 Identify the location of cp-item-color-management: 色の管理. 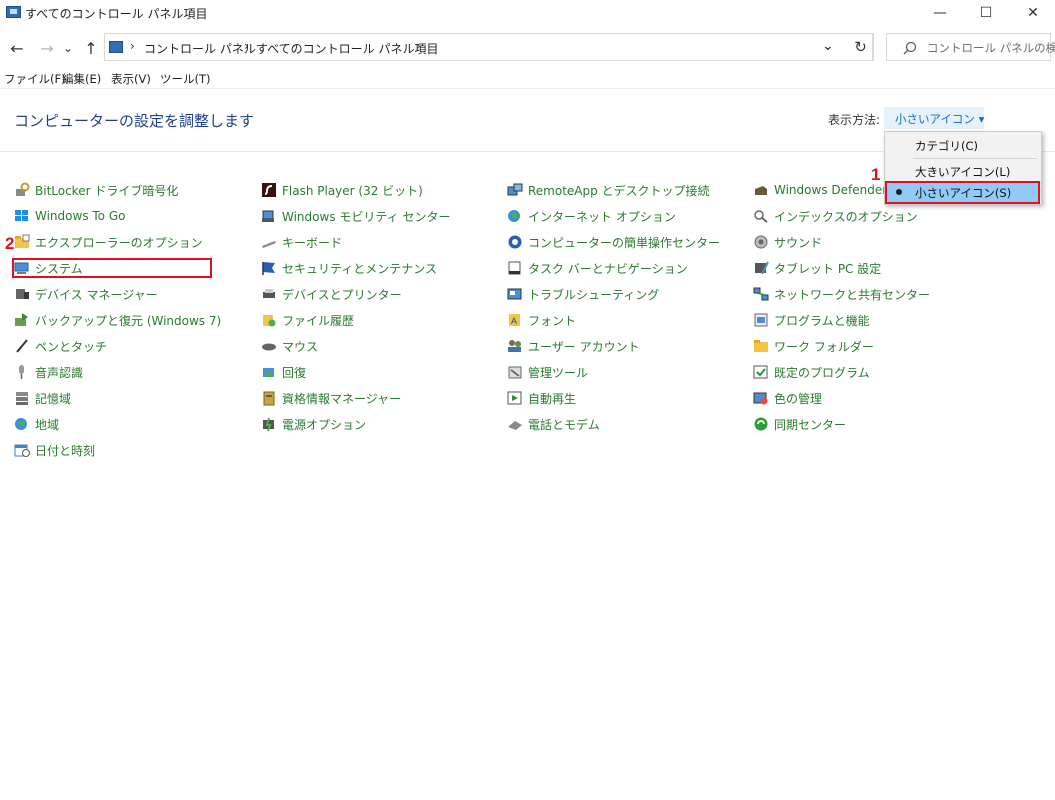
(787, 398).